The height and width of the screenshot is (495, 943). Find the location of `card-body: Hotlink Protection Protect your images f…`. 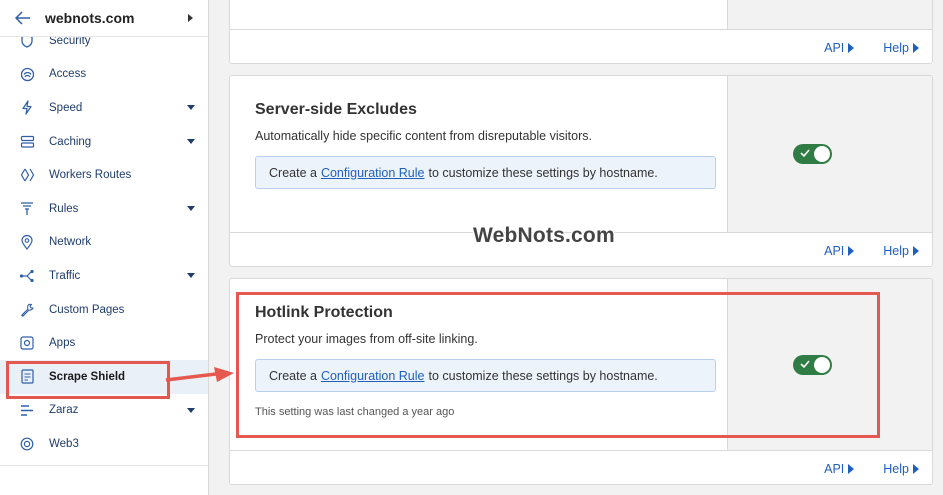

card-body: Hotlink Protection Protect your images f… is located at coordinates (478, 348).